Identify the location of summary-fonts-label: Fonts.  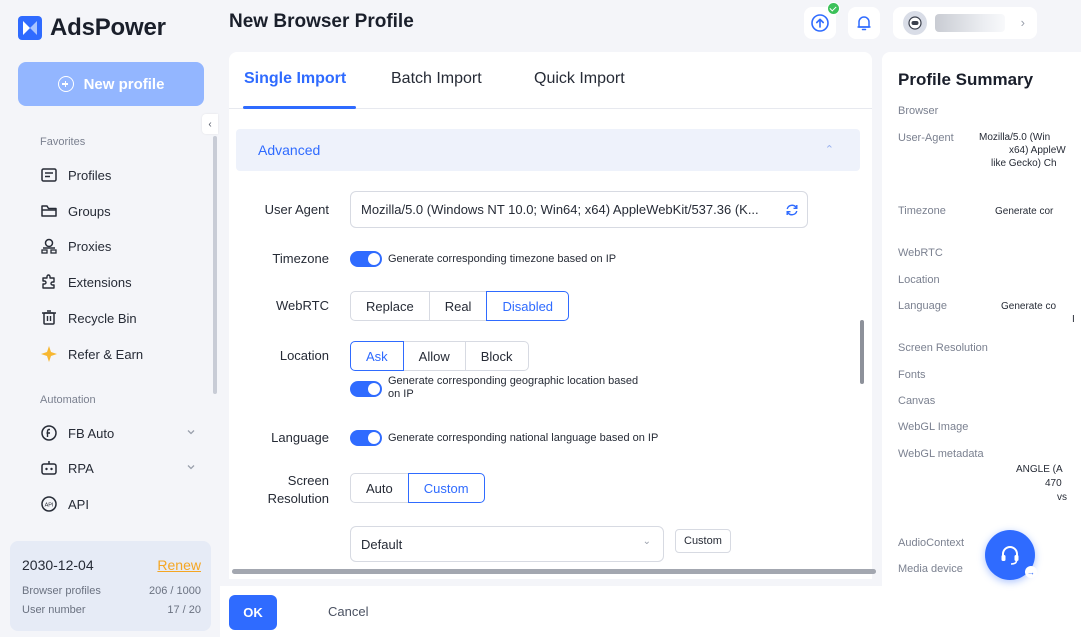
(912, 375).